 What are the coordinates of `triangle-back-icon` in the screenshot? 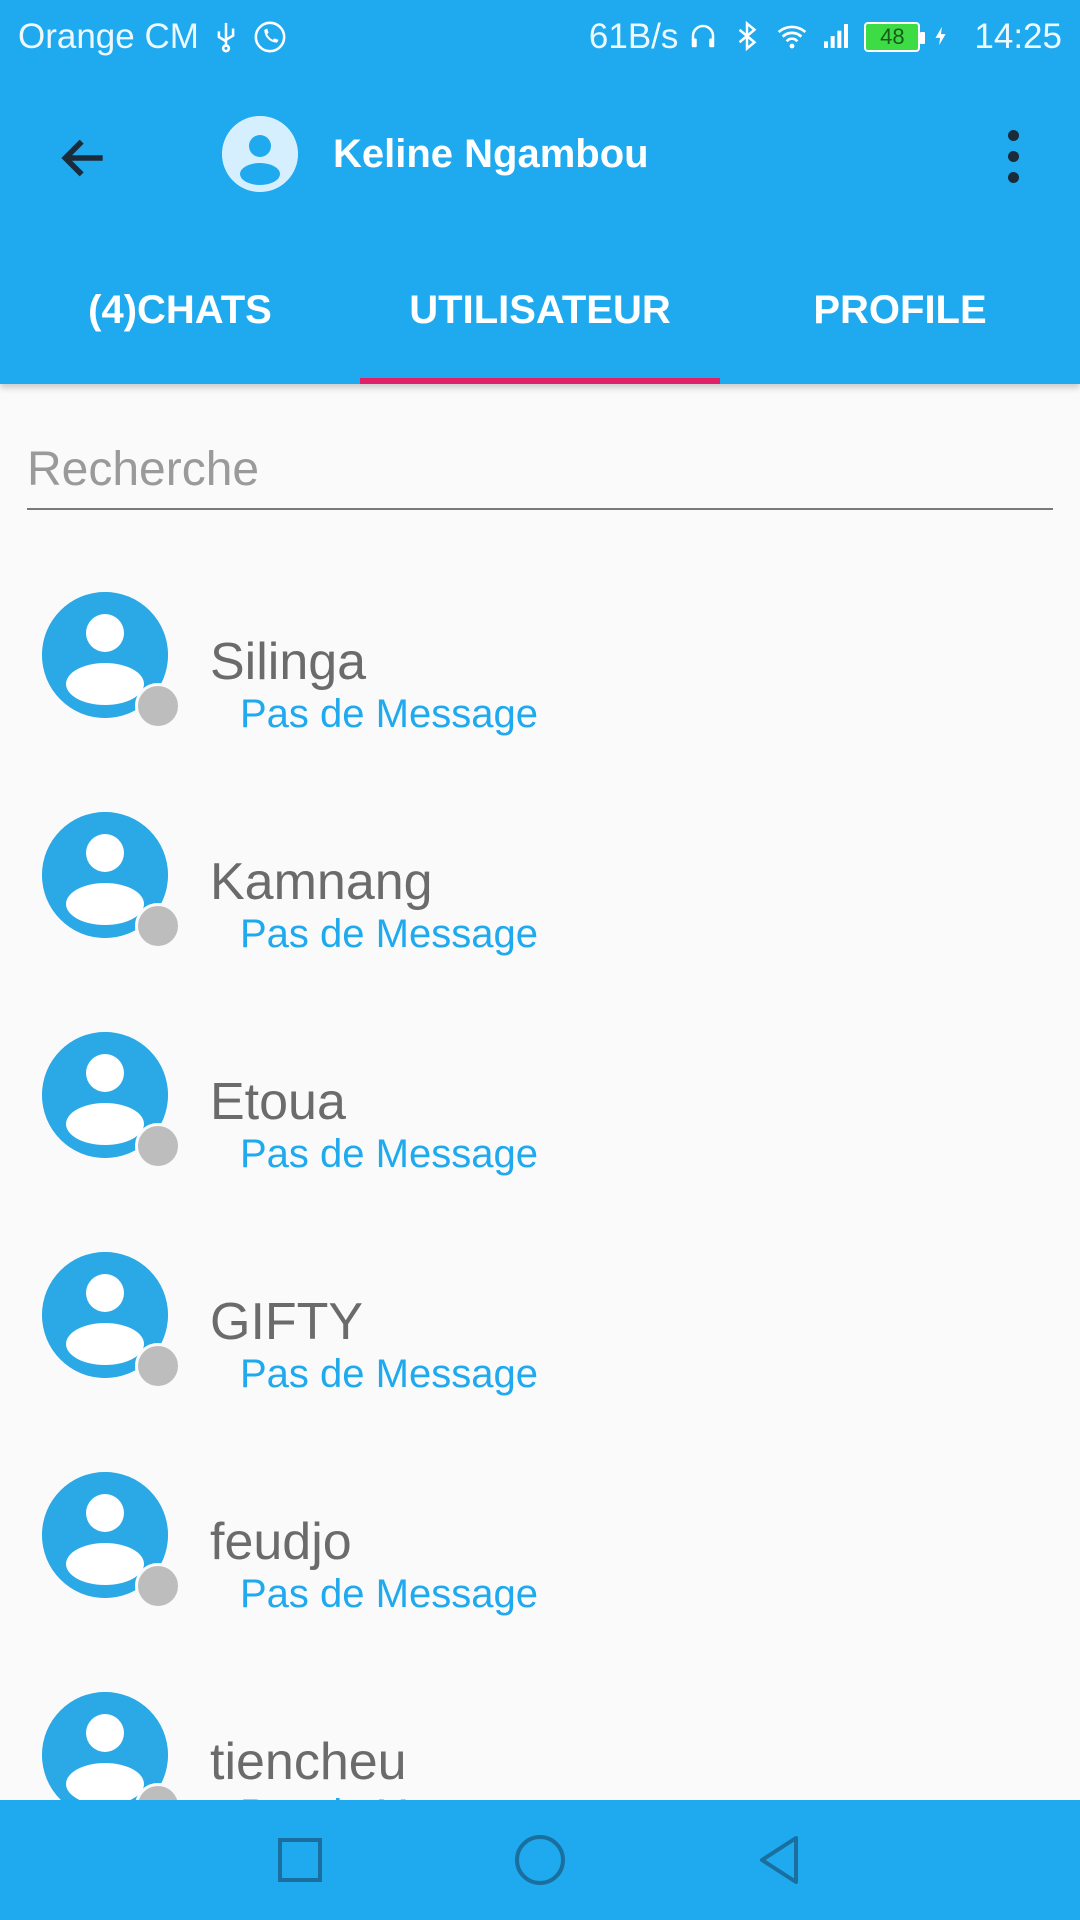 It's located at (779, 1860).